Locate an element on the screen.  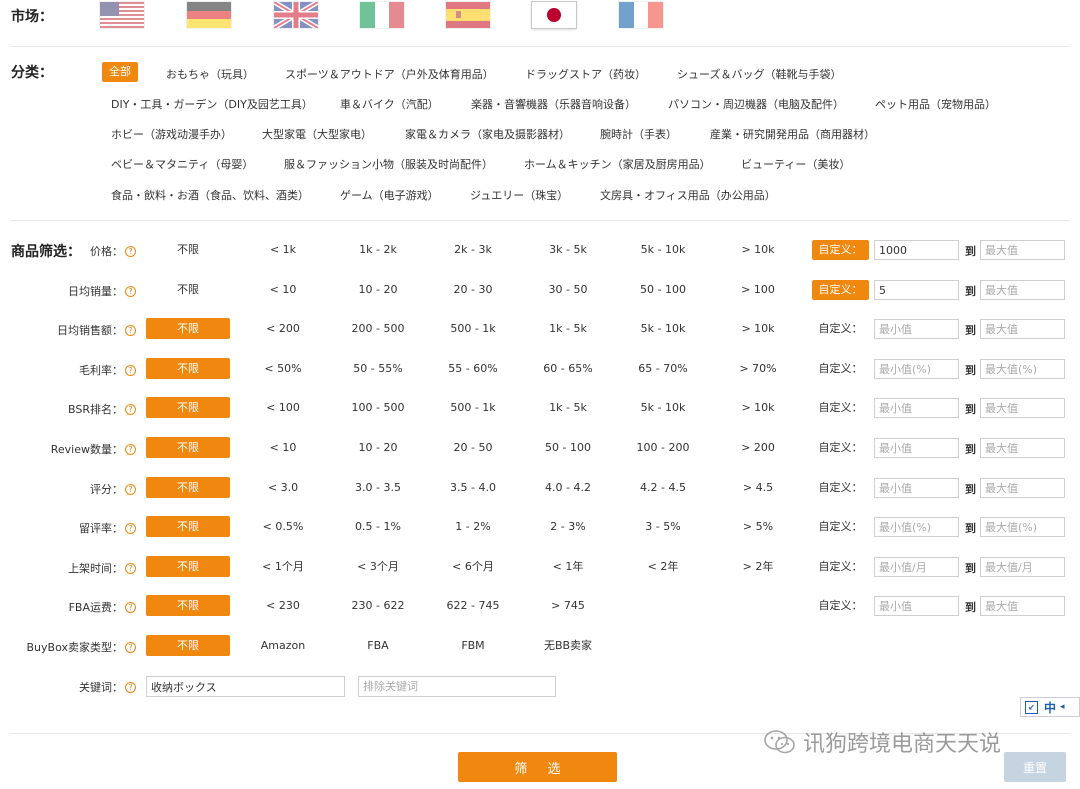
japan-flag-icon is located at coordinates (554, 15).